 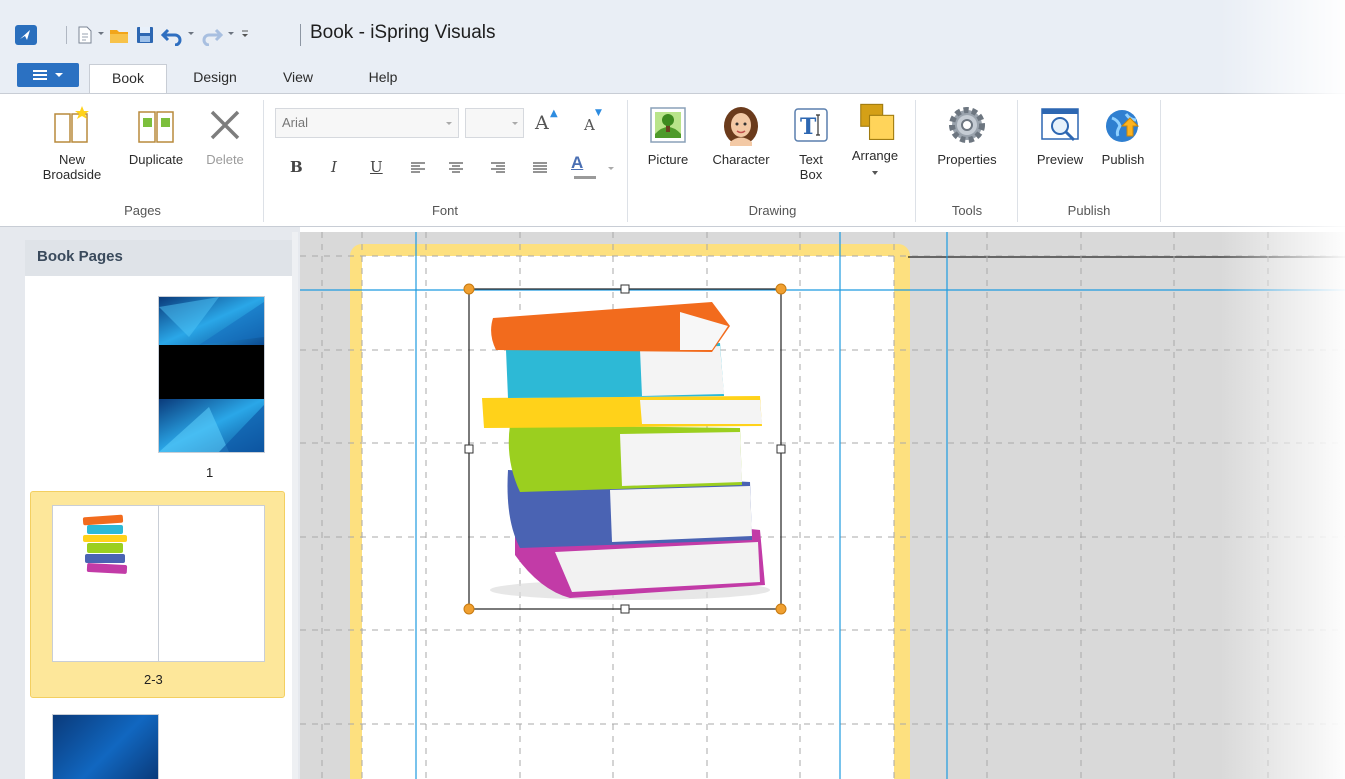 I want to click on redo-icon, so click(x=212, y=35).